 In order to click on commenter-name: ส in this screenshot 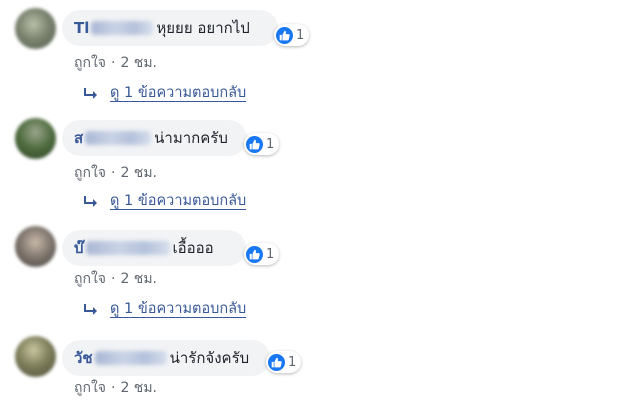, I will do `click(78, 138)`.